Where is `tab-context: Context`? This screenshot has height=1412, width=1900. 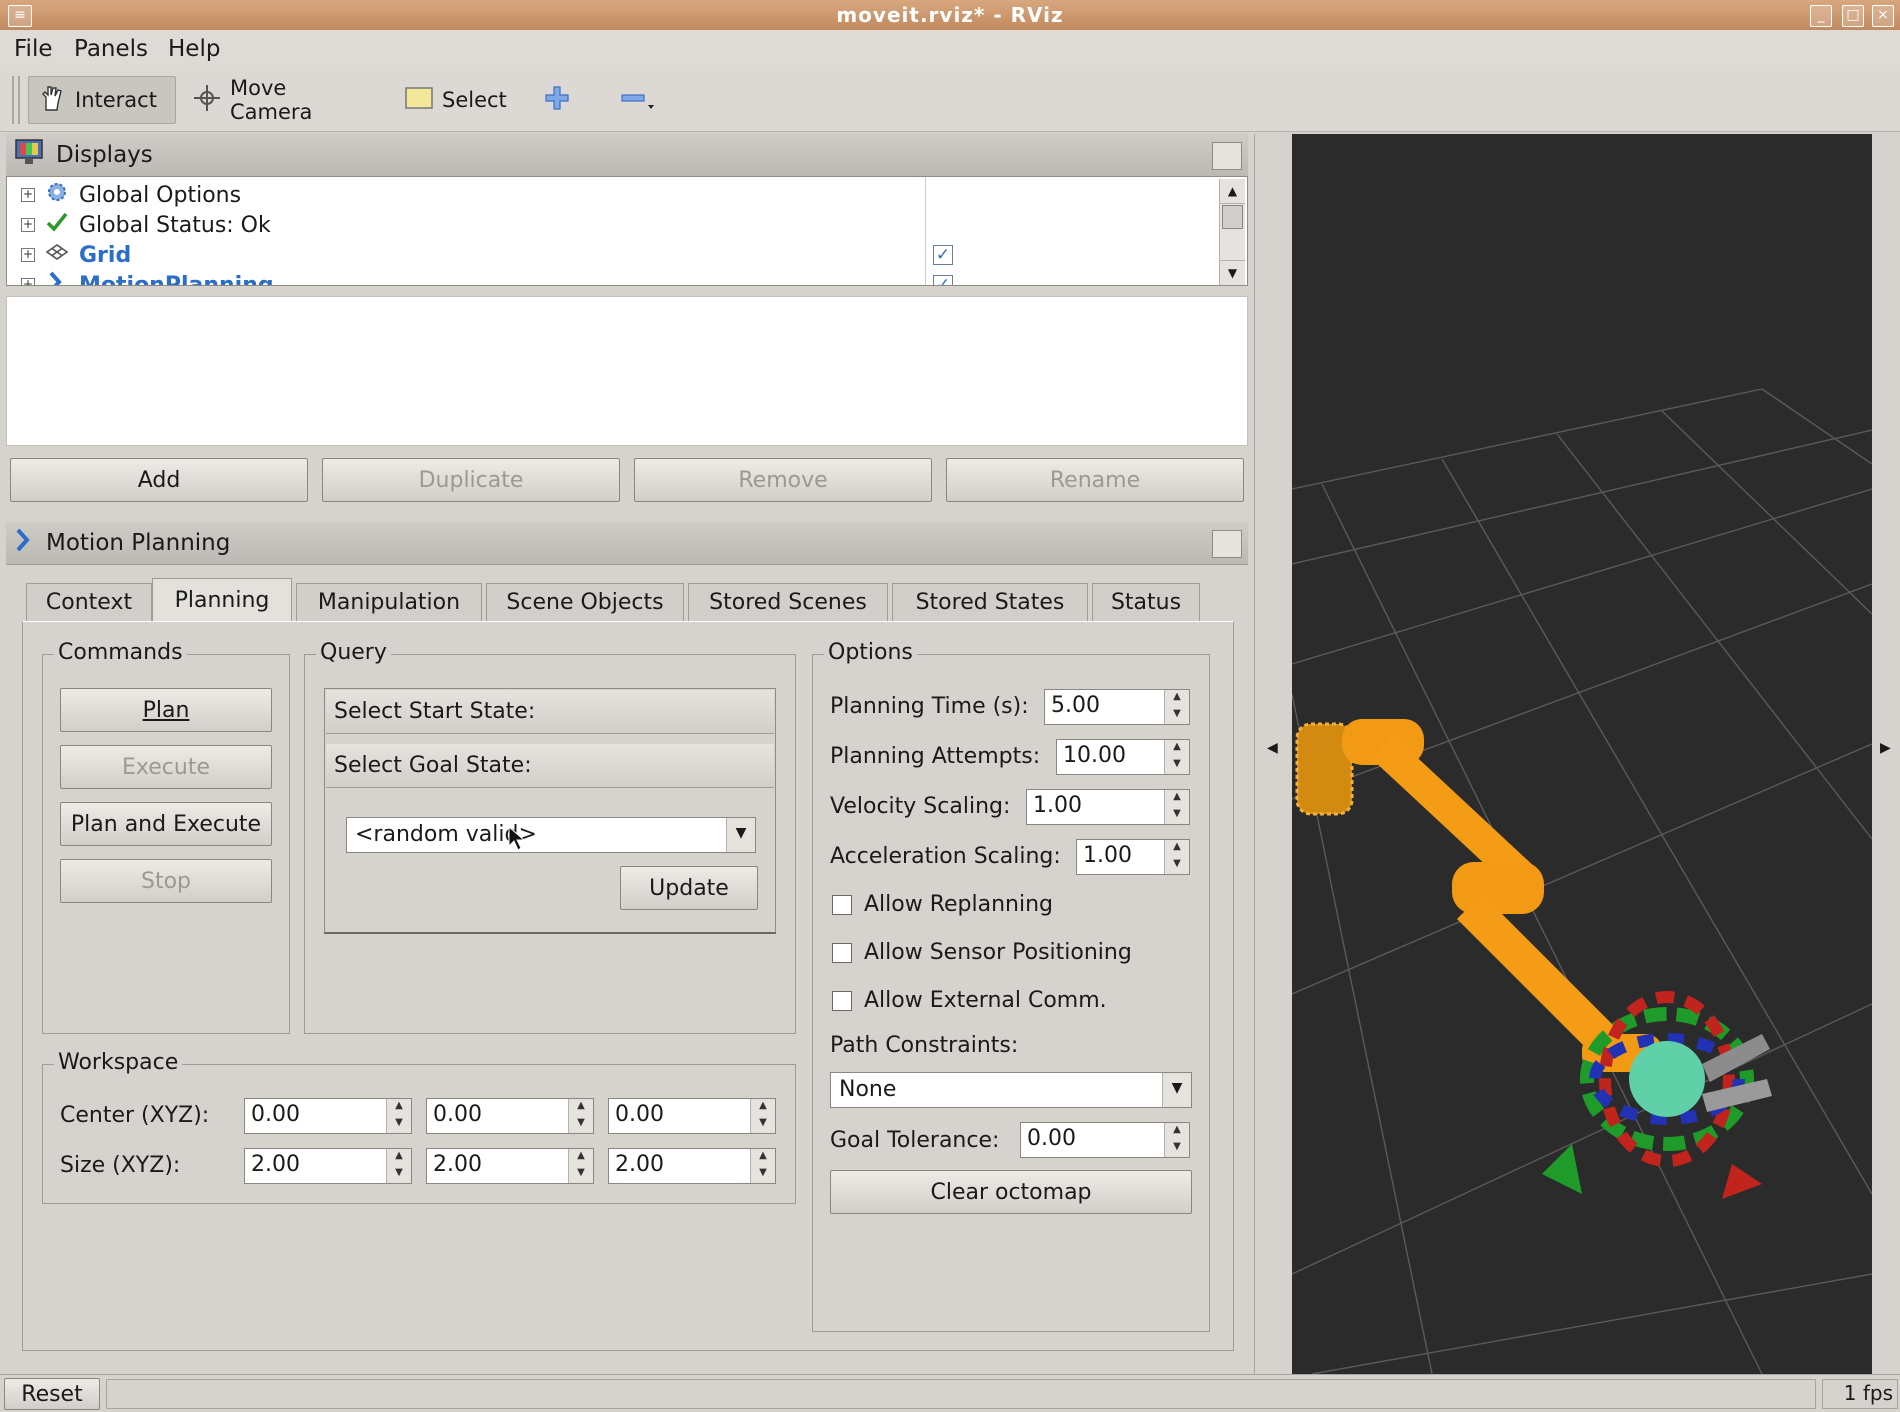
tab-context: Context is located at coordinates (89, 602).